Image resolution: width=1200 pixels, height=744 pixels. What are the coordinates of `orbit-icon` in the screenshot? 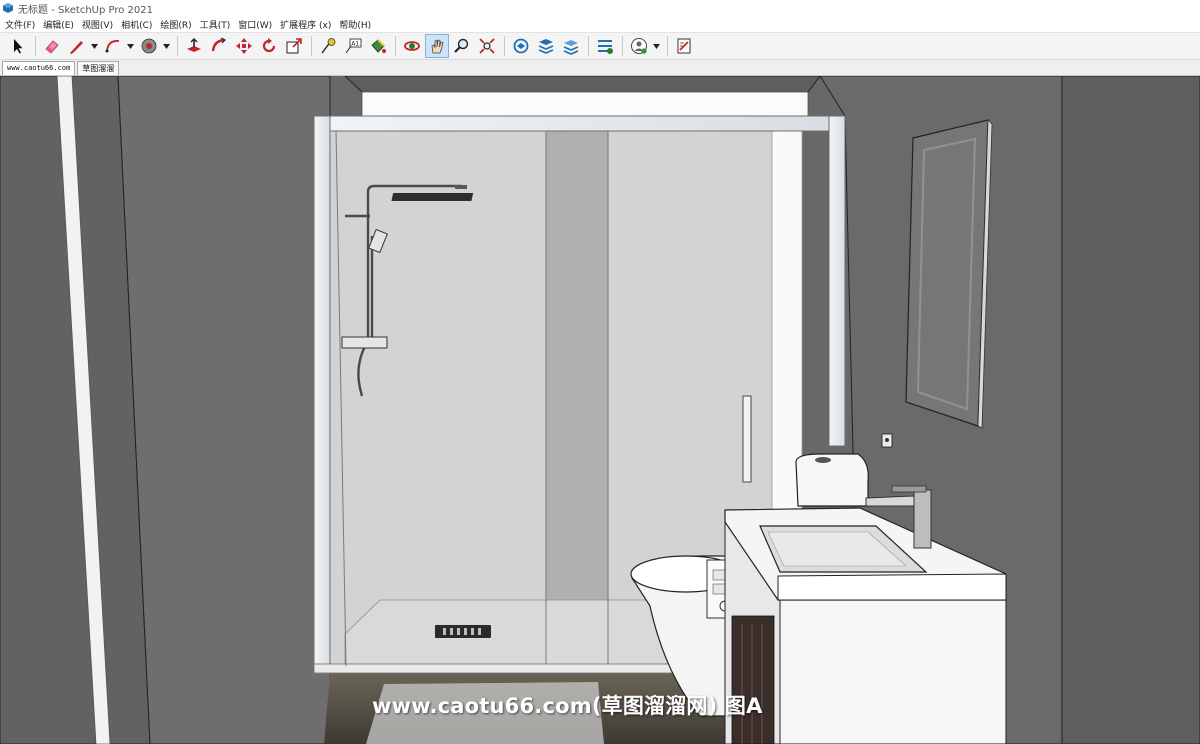 It's located at (412, 46).